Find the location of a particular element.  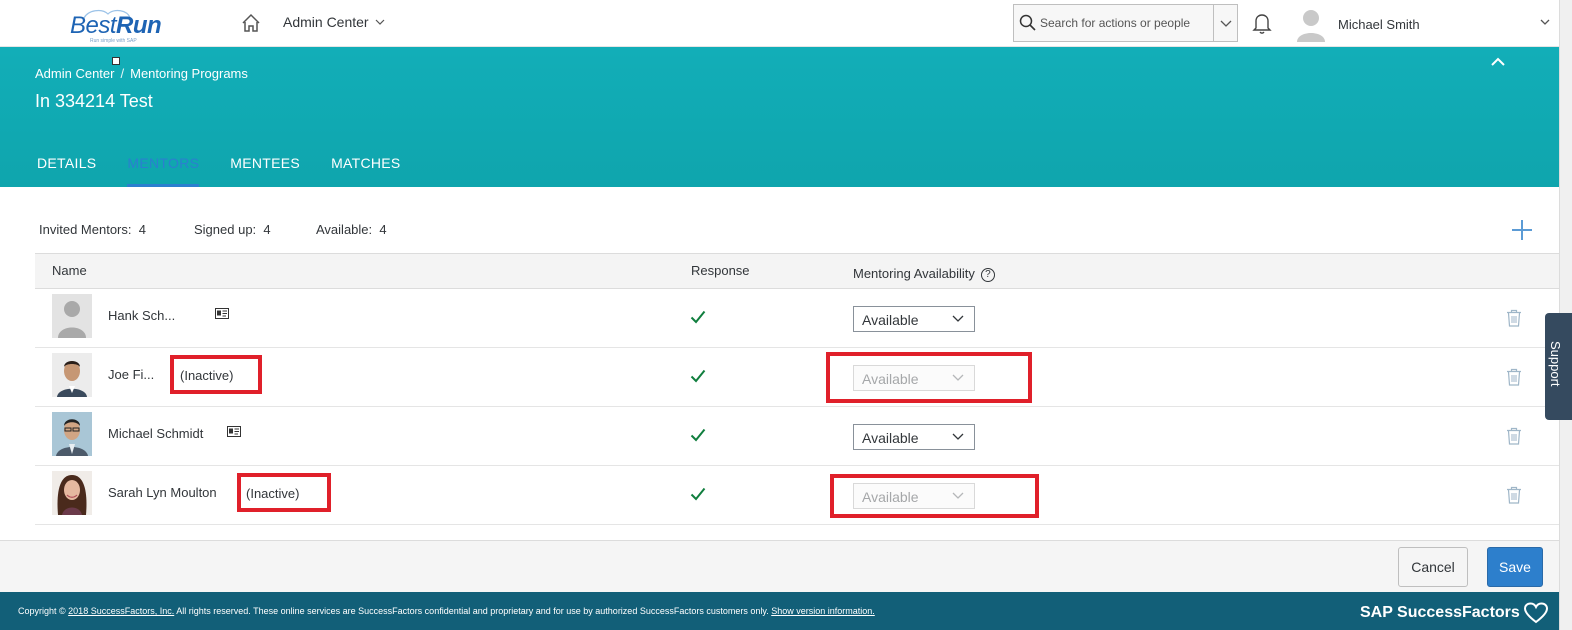

support-tab: Support is located at coordinates (1558, 366).